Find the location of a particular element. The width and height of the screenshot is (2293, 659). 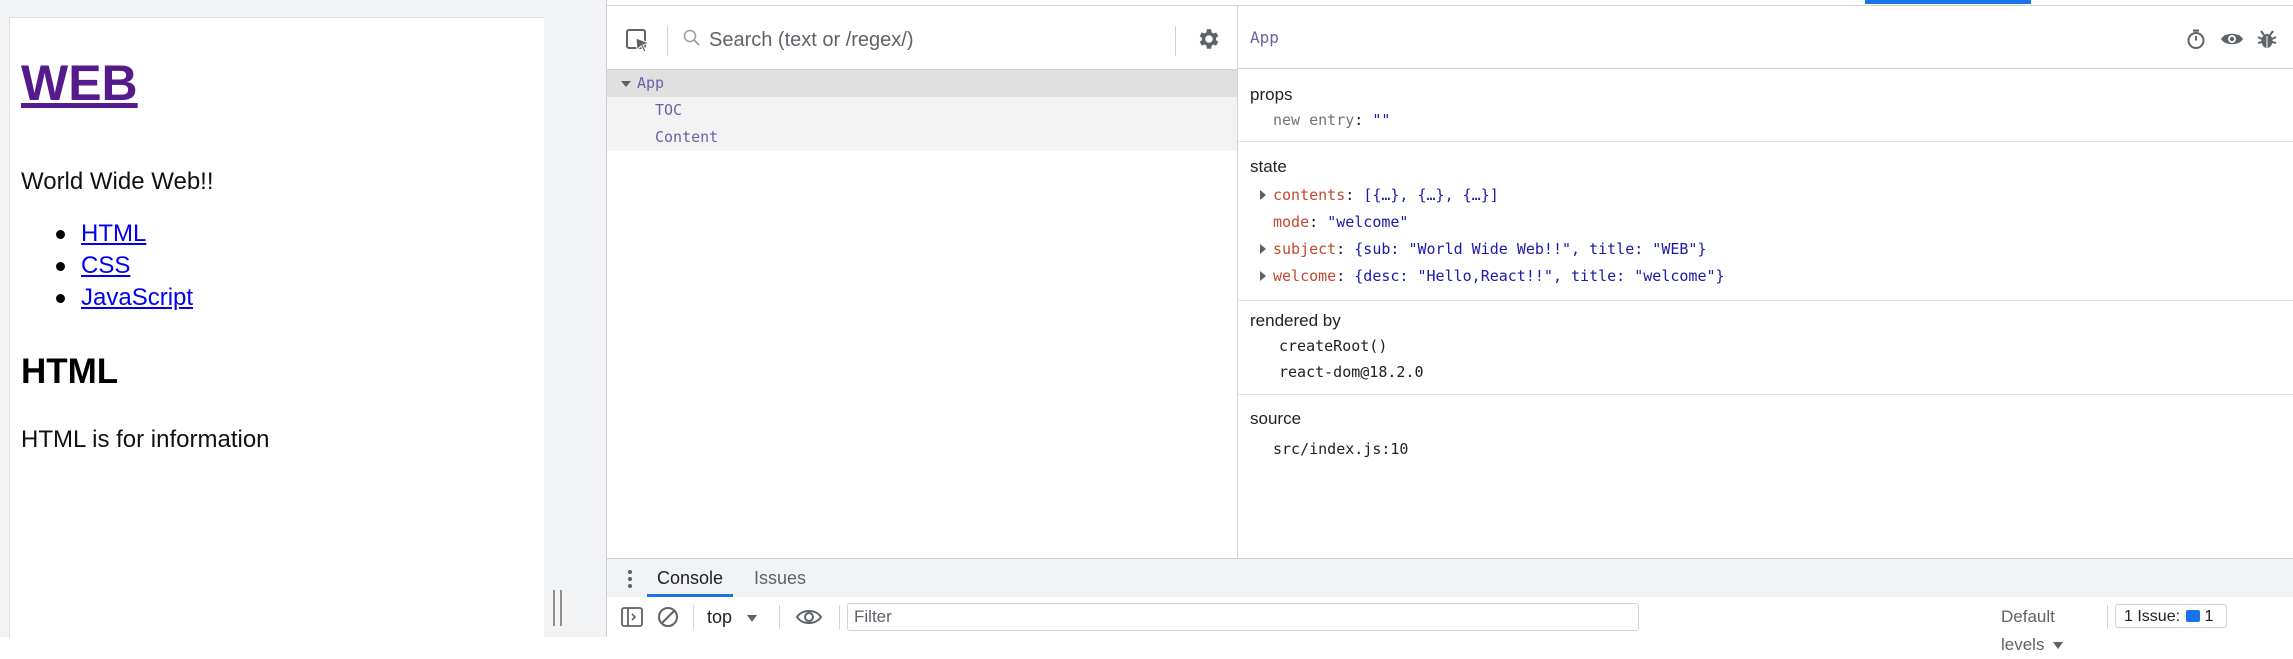

caret-down-icon is located at coordinates (626, 84).